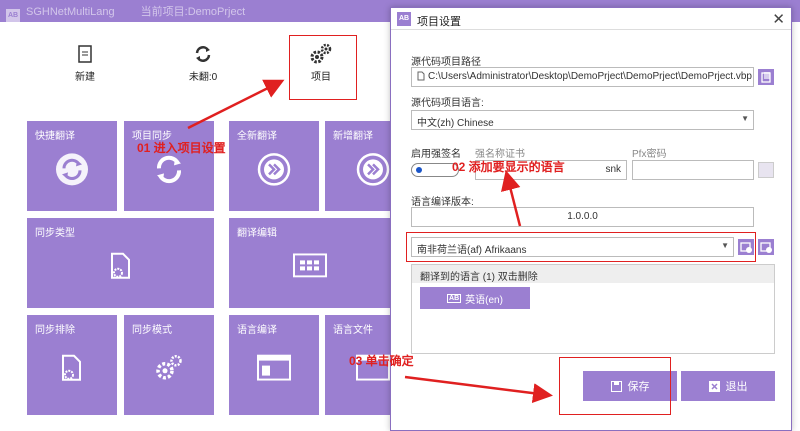 The width and height of the screenshot is (800, 431). What do you see at coordinates (478, 389) in the screenshot?
I see `arrow-to-save` at bounding box center [478, 389].